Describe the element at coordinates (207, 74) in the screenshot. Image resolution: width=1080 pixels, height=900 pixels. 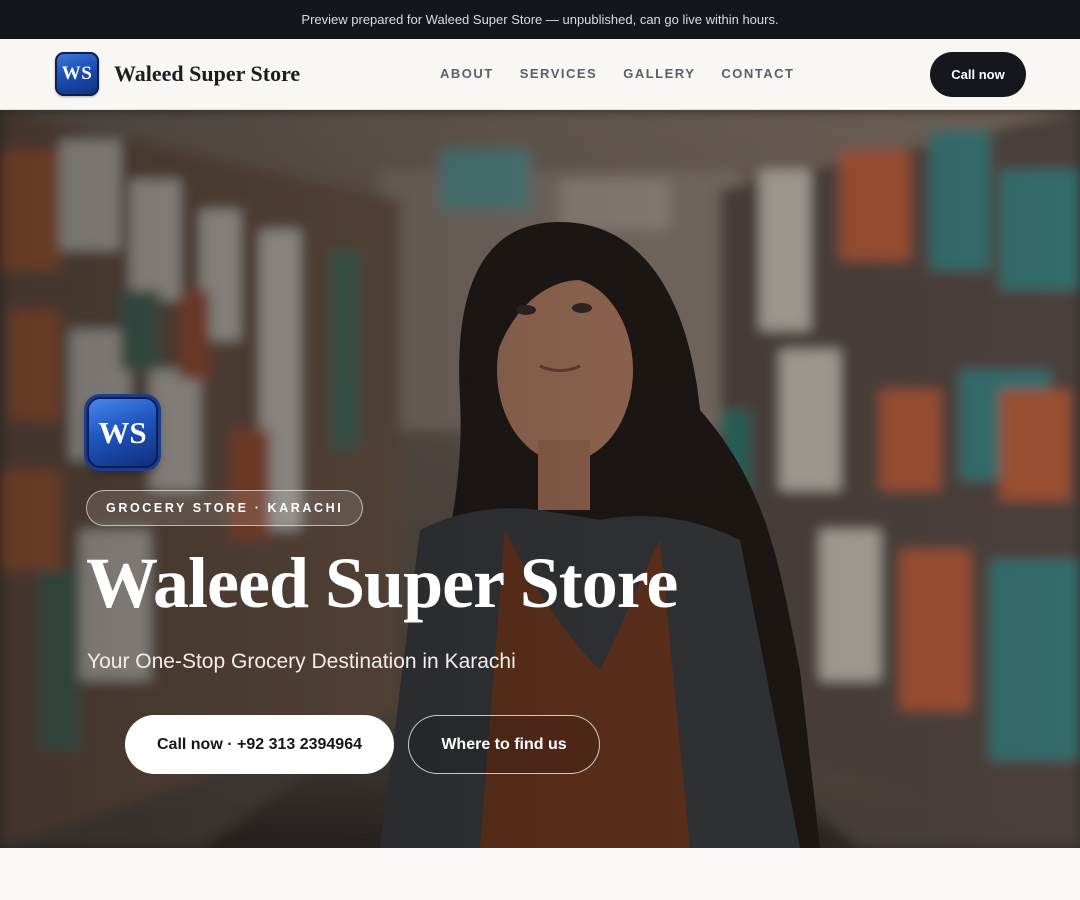
I see `brand-name: Waleed Super Store` at that location.